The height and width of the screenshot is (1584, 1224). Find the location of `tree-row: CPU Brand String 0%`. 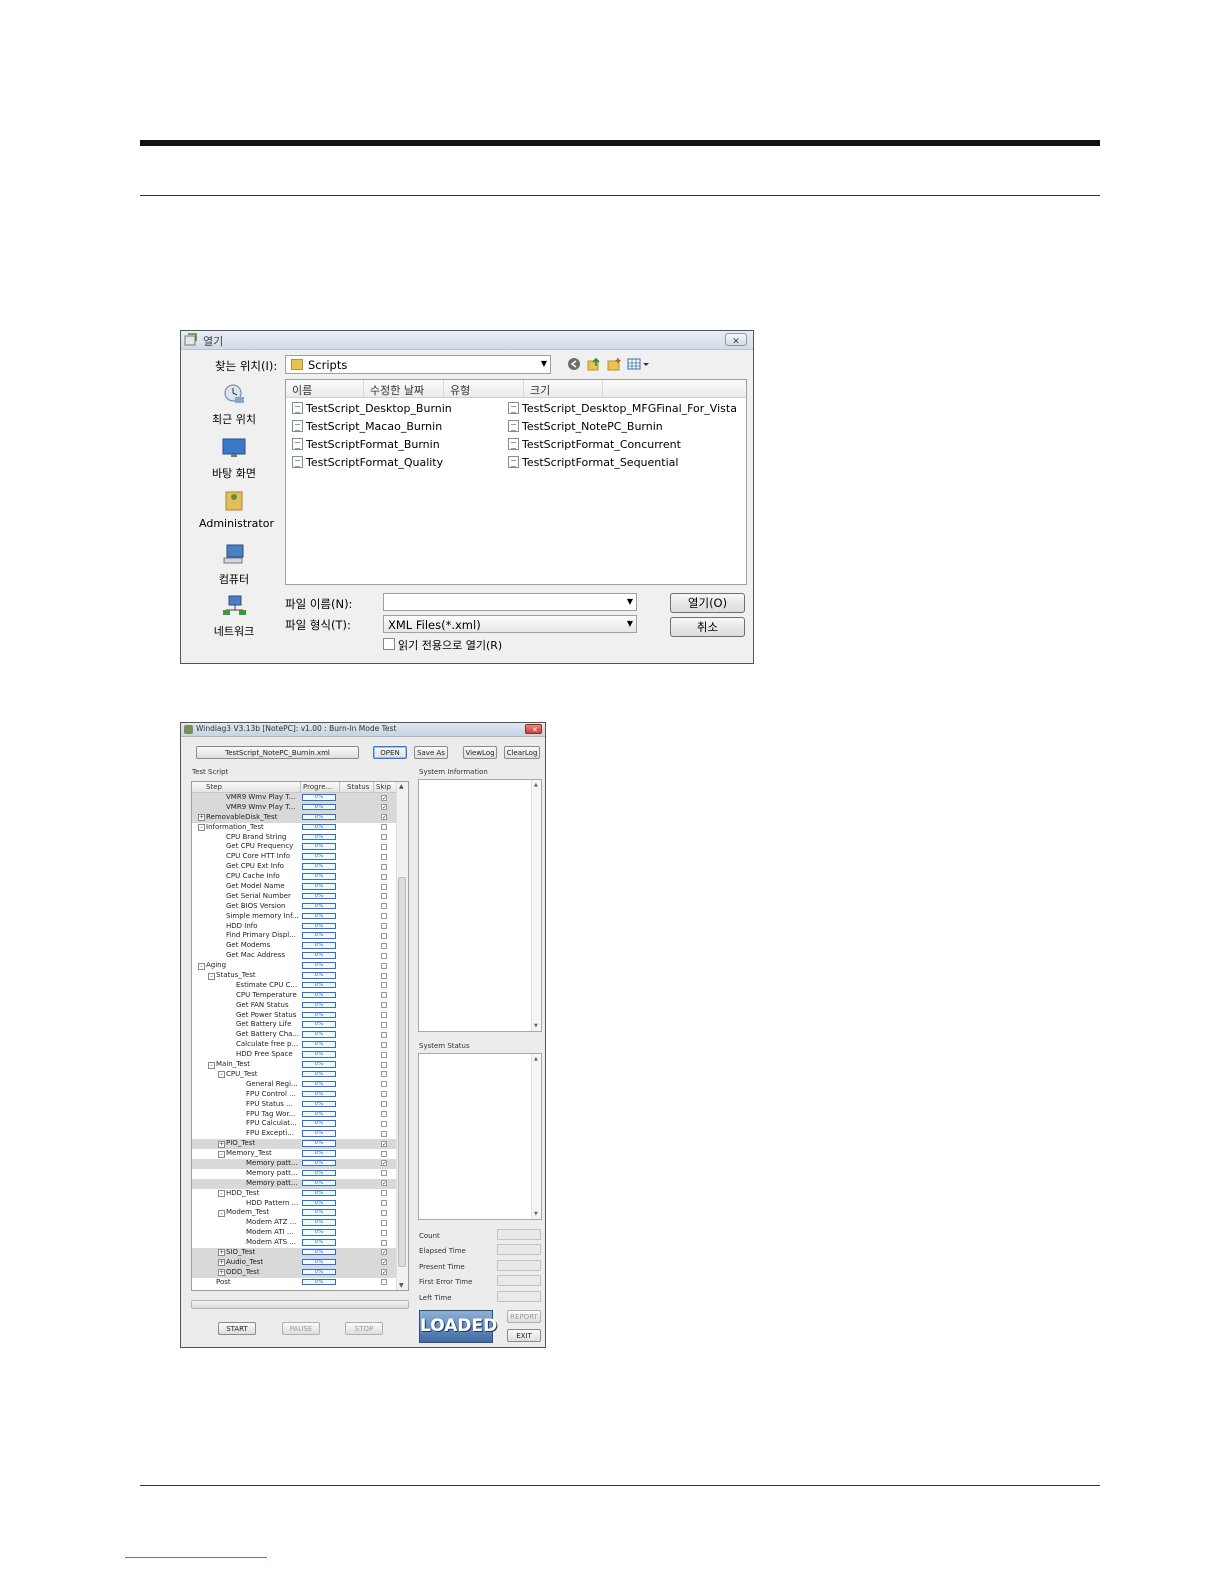

tree-row: CPU Brand String 0% is located at coordinates (295, 838).